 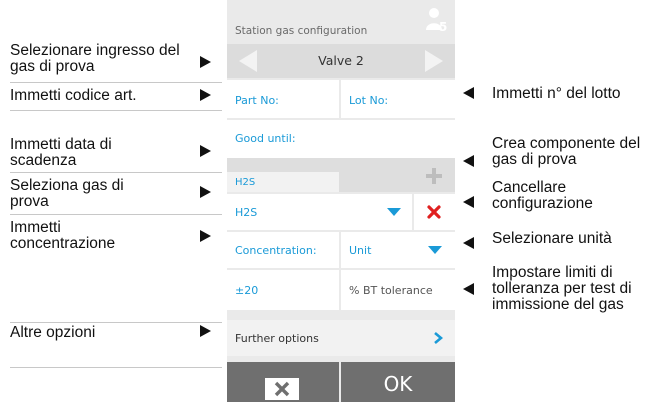 What do you see at coordinates (63, 235) in the screenshot?
I see `annotation-enter-concentration: Immetti concentrazione` at bounding box center [63, 235].